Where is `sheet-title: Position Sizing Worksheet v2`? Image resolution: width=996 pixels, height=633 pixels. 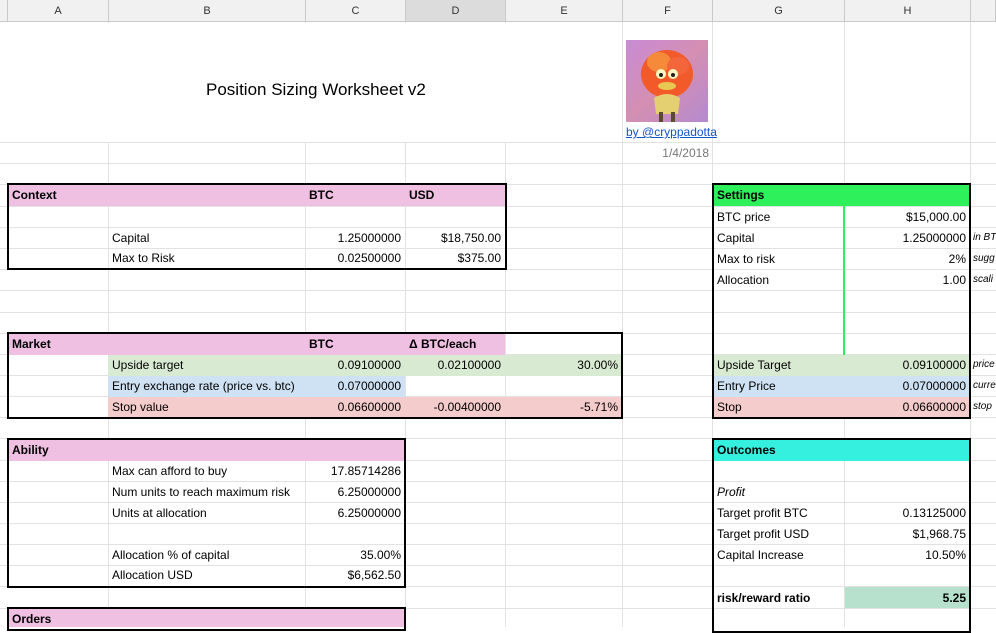 sheet-title: Position Sizing Worksheet v2 is located at coordinates (316, 89).